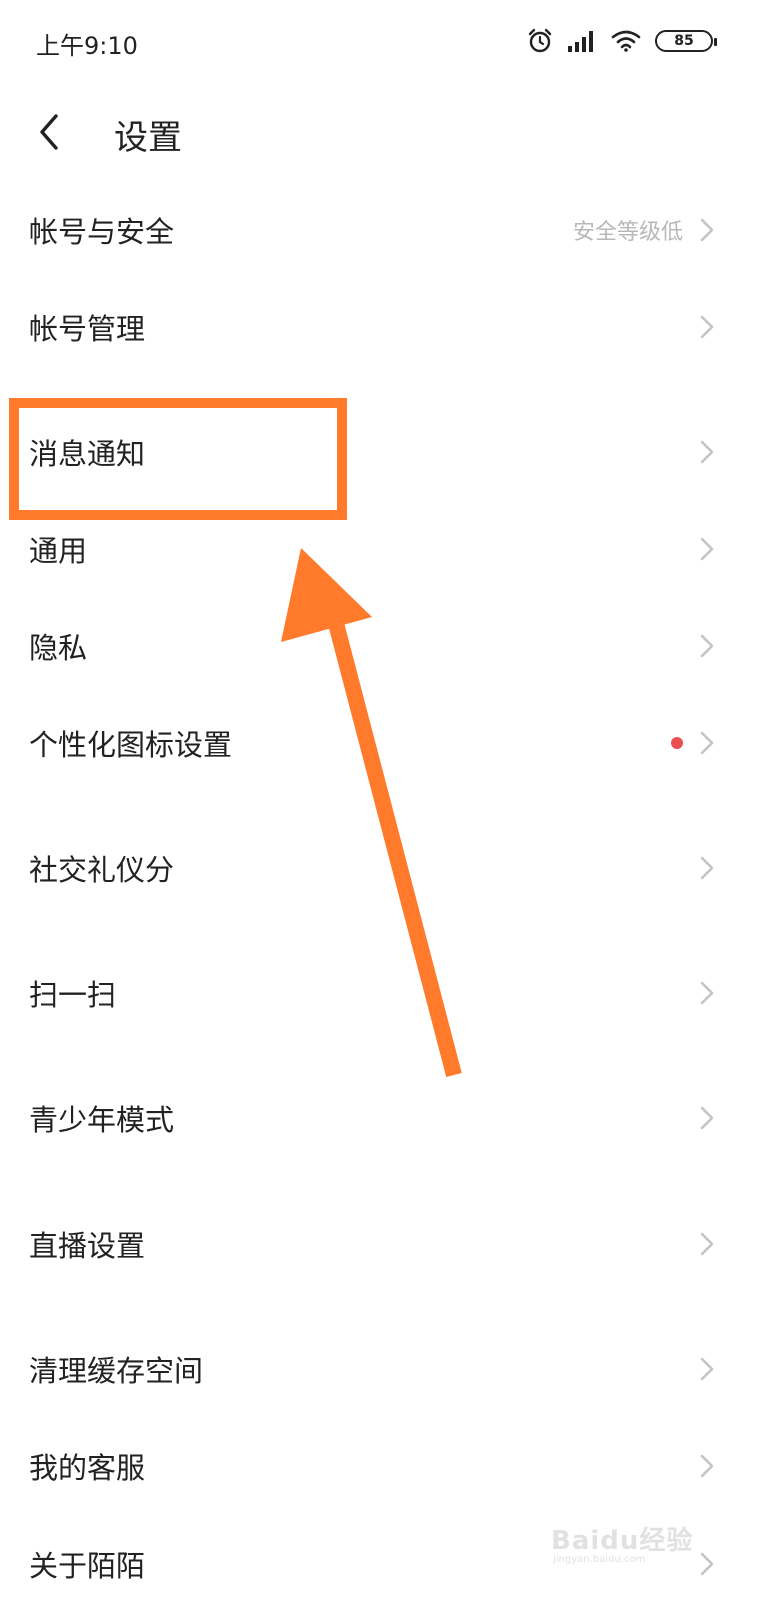  Describe the element at coordinates (178, 459) in the screenshot. I see `highlight-box` at that location.